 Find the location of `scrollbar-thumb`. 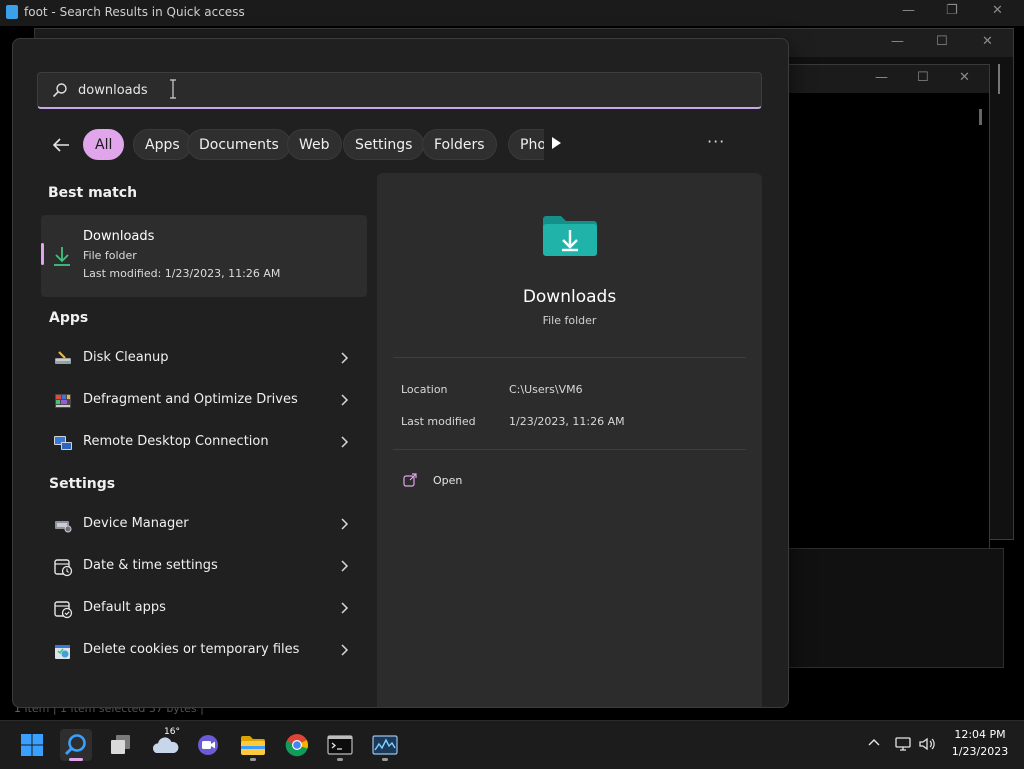

scrollbar-thumb is located at coordinates (980, 117).